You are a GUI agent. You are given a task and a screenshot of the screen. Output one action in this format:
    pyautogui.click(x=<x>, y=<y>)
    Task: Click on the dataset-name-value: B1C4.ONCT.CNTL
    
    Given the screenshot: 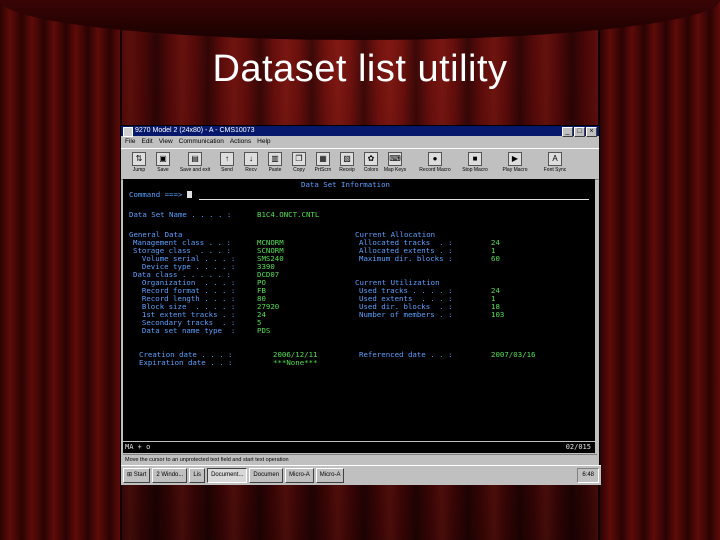 What is the action you would take?
    pyautogui.click(x=288, y=214)
    